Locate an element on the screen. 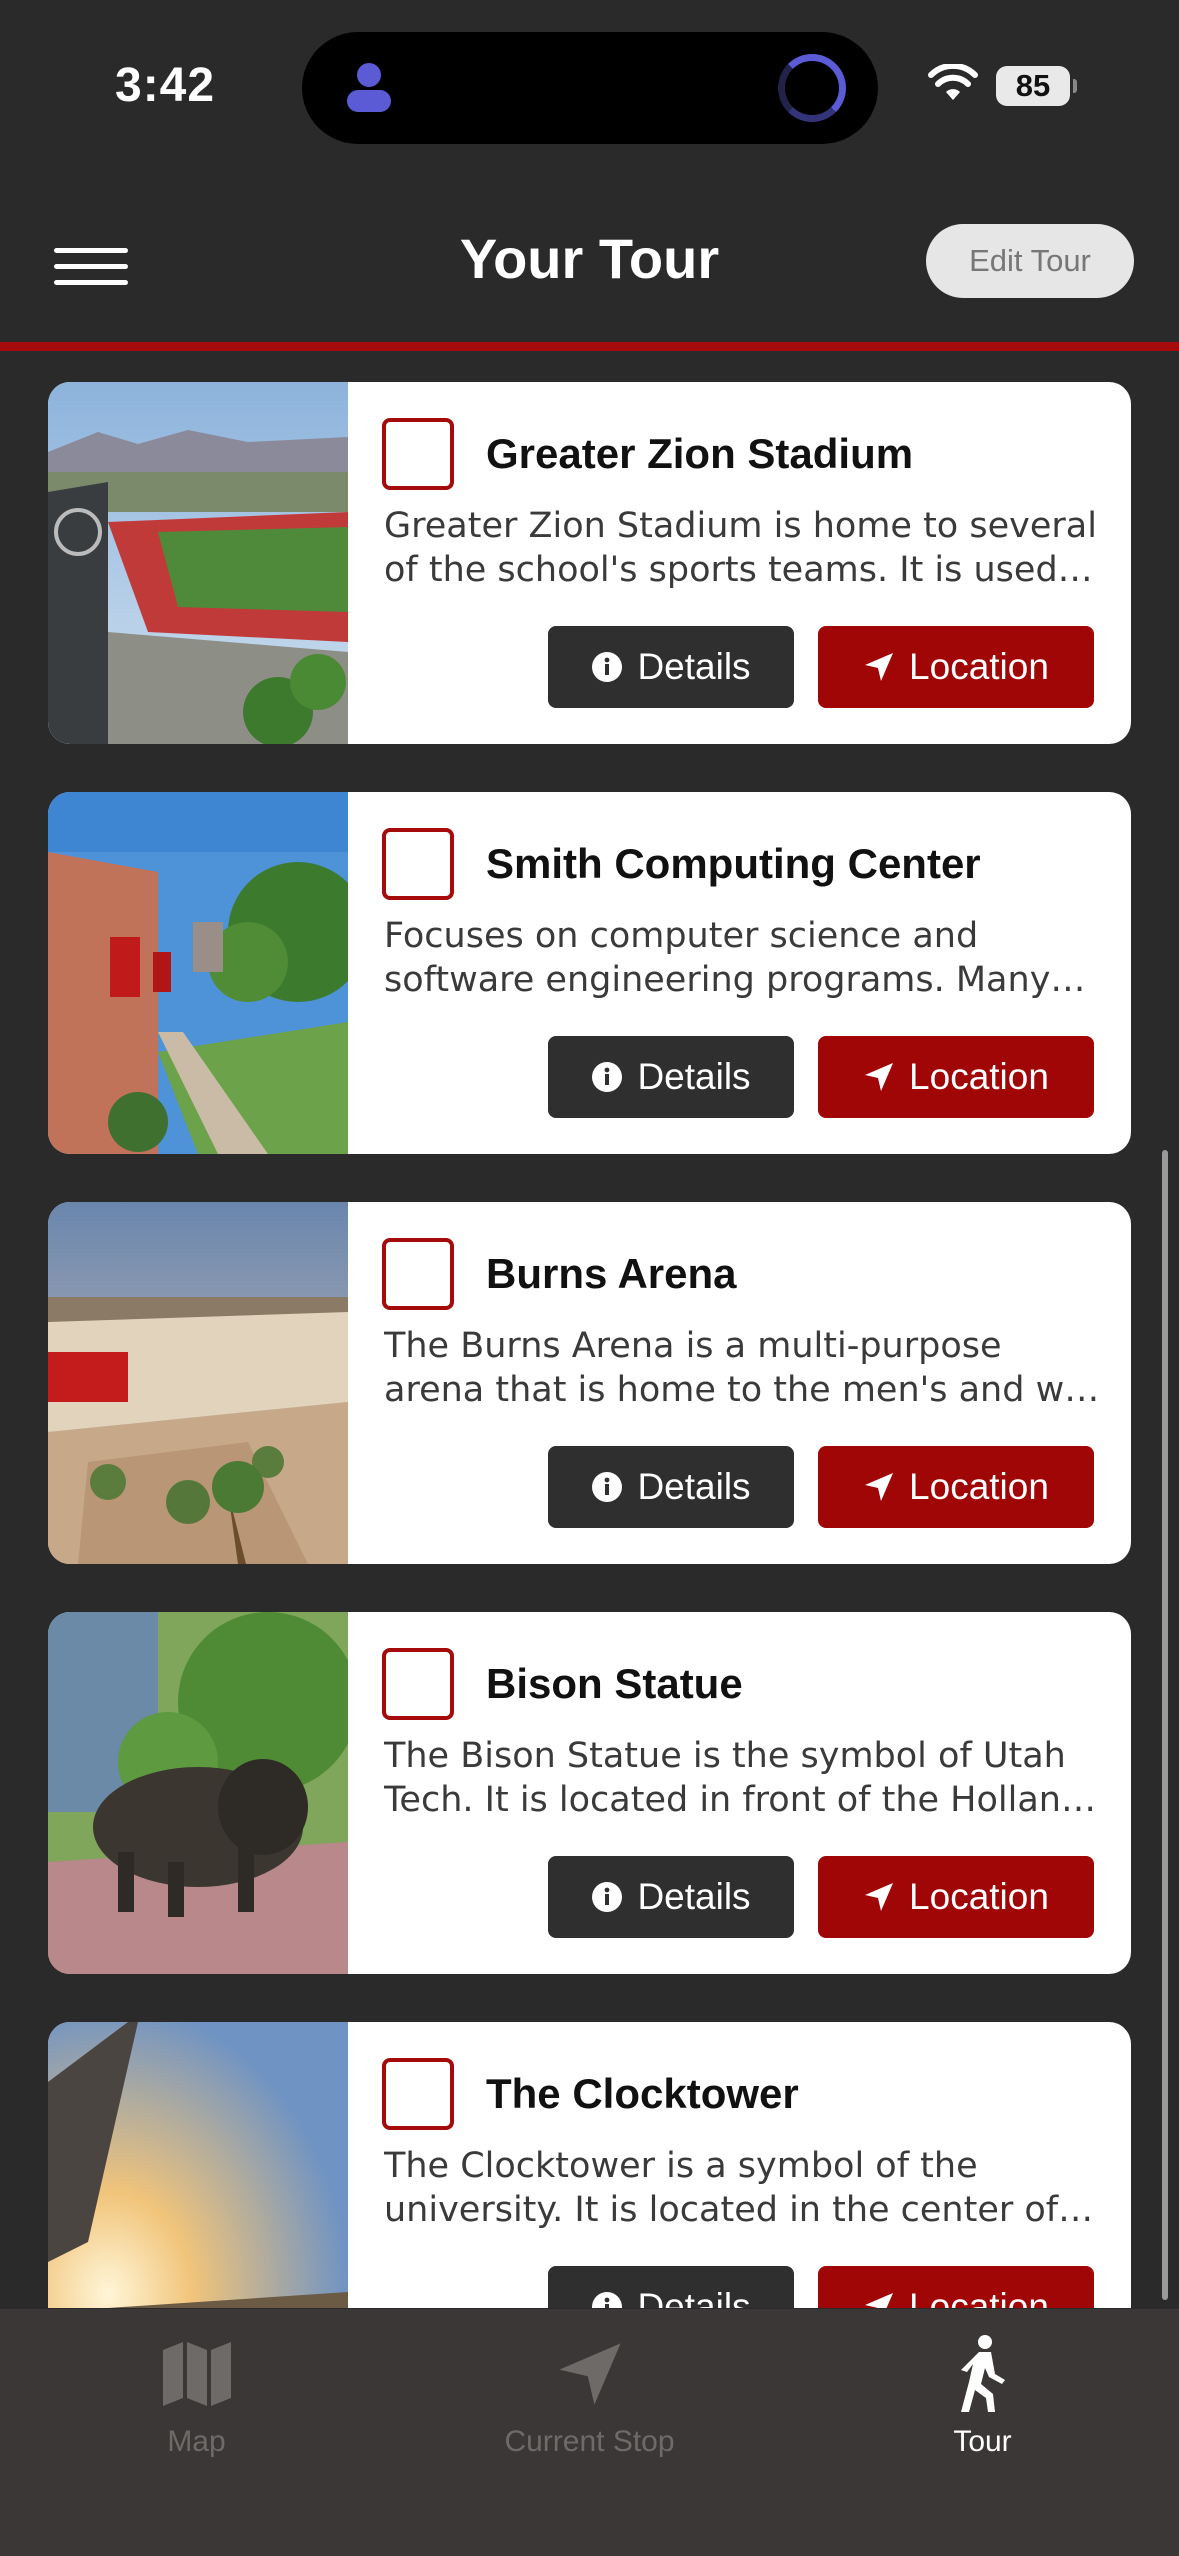 The width and height of the screenshot is (1179, 2556). header: Your Tour Edit Tour is located at coordinates (589, 260).